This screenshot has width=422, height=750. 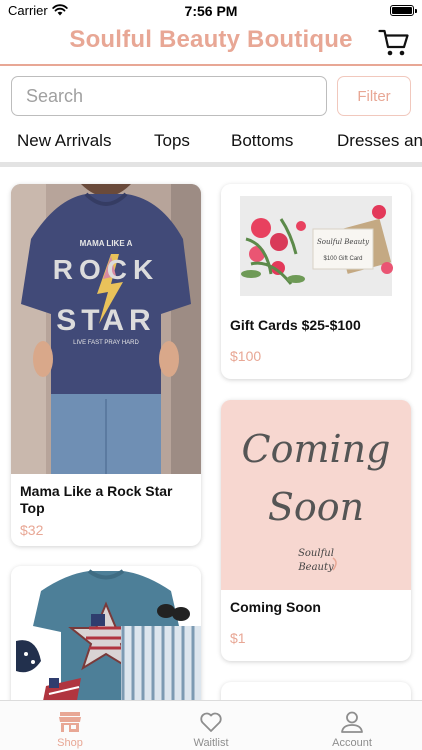 I want to click on header-divider, so click(x=211, y=65).